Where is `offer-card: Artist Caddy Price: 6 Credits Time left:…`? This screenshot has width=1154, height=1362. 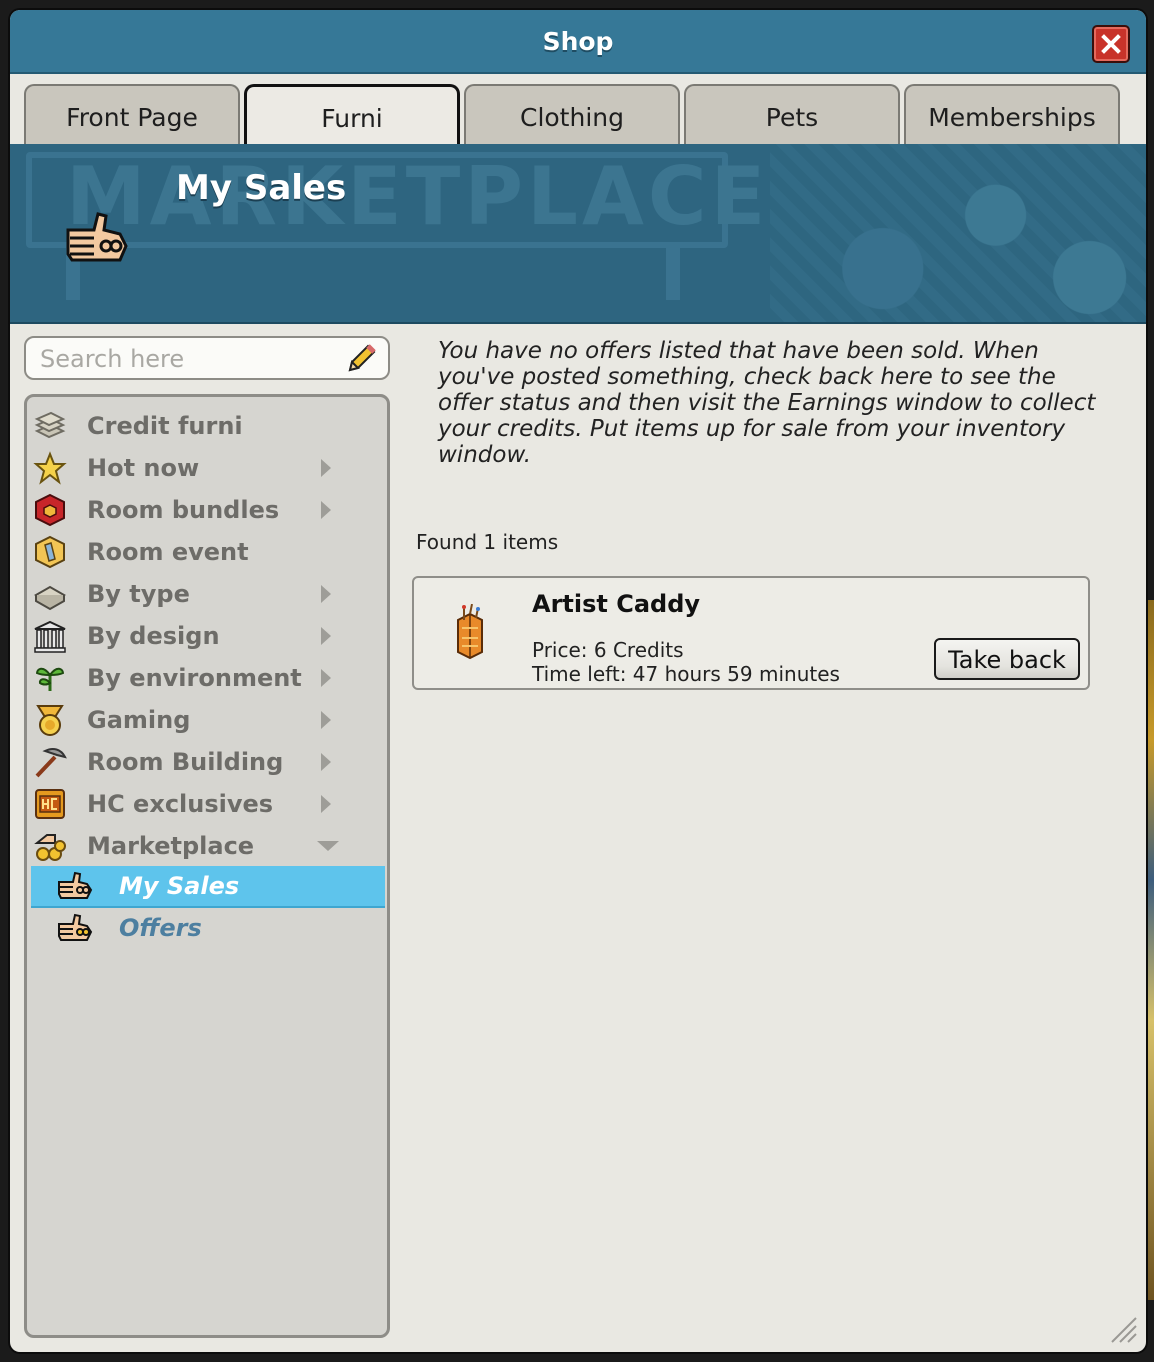
offer-card: Artist Caddy Price: 6 Credits Time left:… is located at coordinates (751, 633).